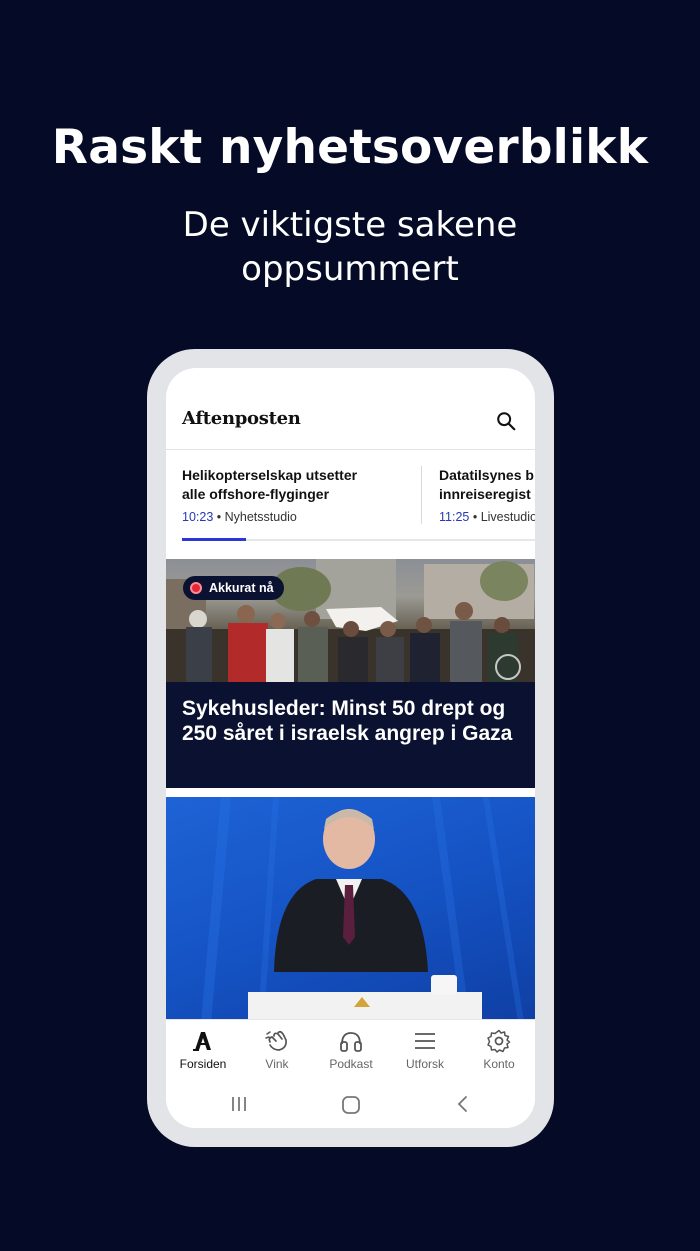  I want to click on live-dot-icon, so click(196, 588).